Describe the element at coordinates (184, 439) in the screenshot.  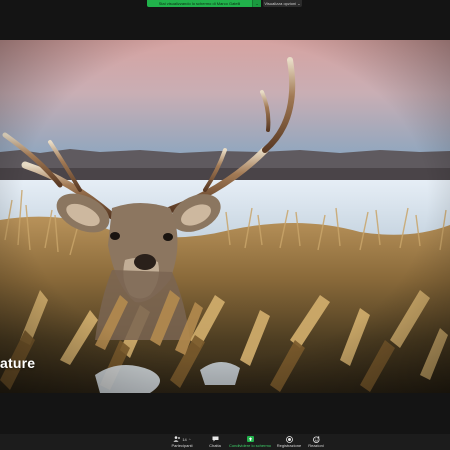
I see `participants-count: 14` at that location.